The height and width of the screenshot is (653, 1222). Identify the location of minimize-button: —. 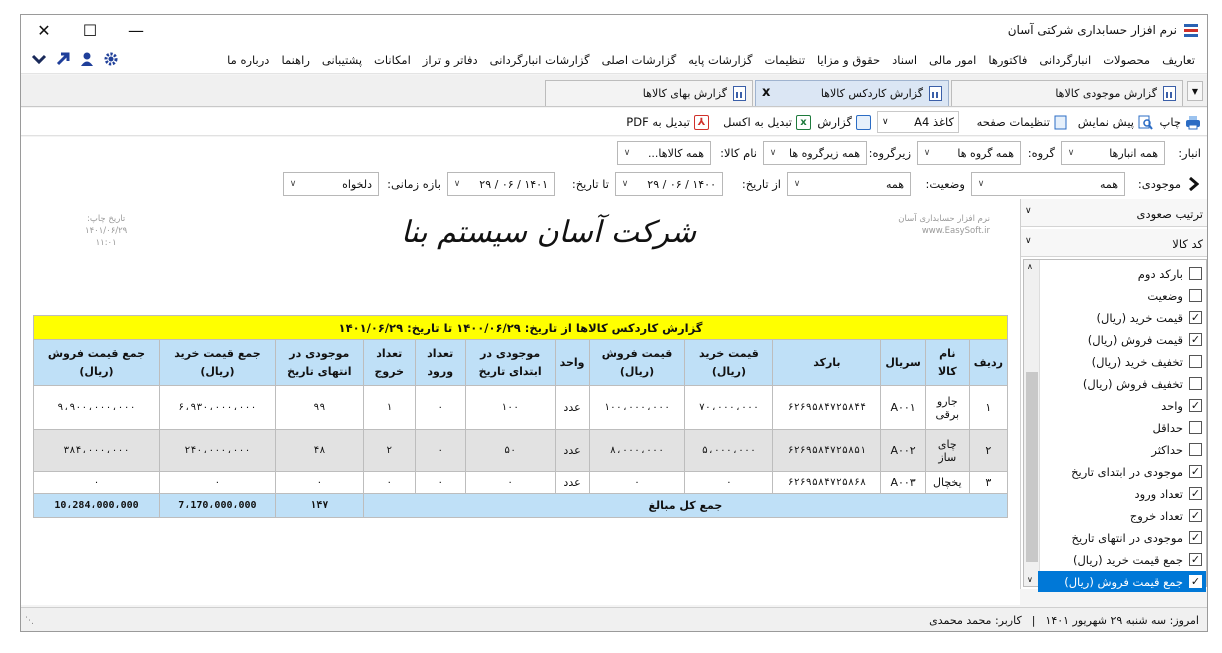
(136, 30).